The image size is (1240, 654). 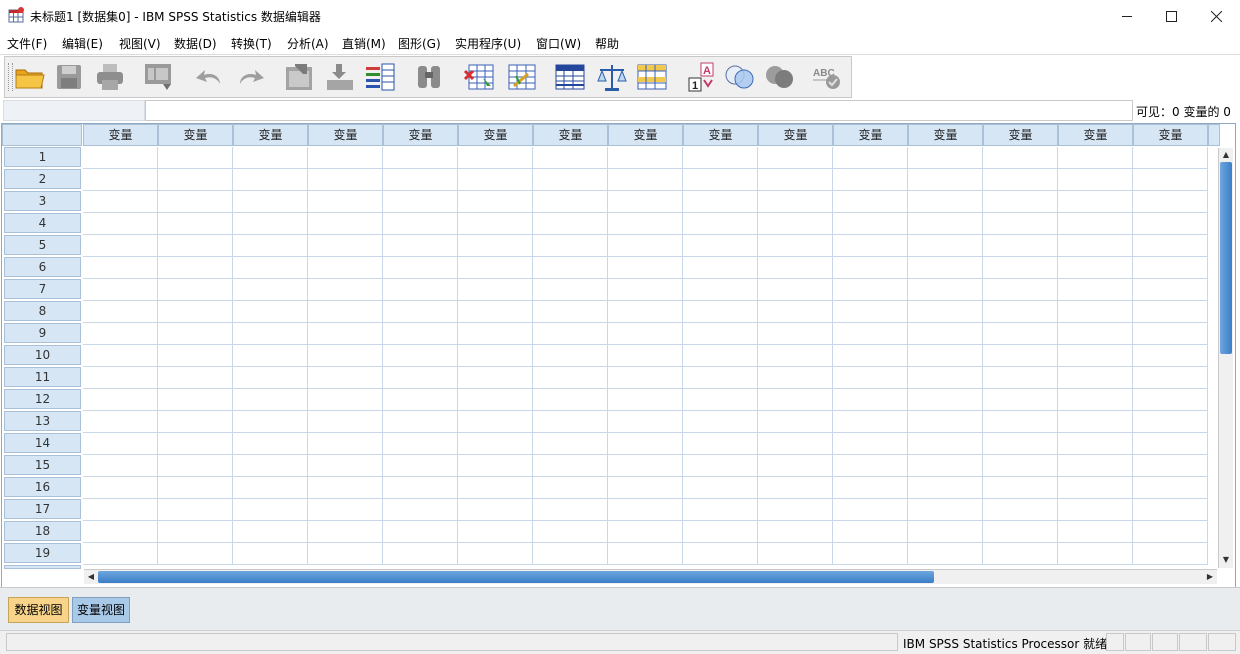 I want to click on goto-variable-button, so click(x=340, y=77).